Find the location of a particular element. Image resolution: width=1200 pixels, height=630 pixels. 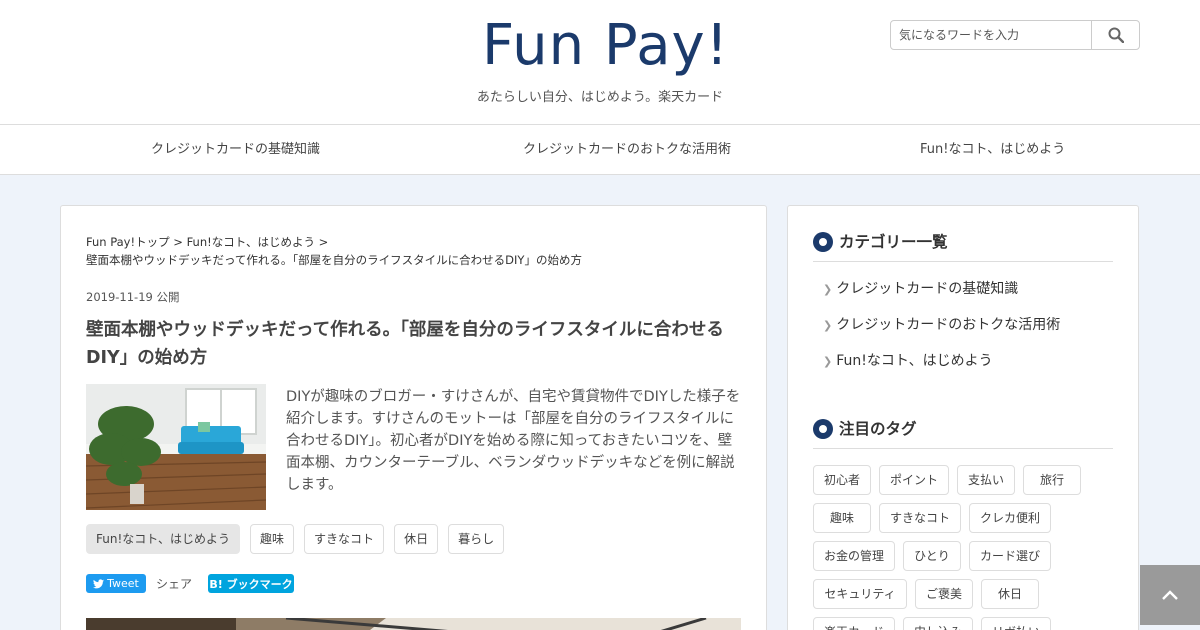

tag-chip: 暮らし is located at coordinates (476, 539).